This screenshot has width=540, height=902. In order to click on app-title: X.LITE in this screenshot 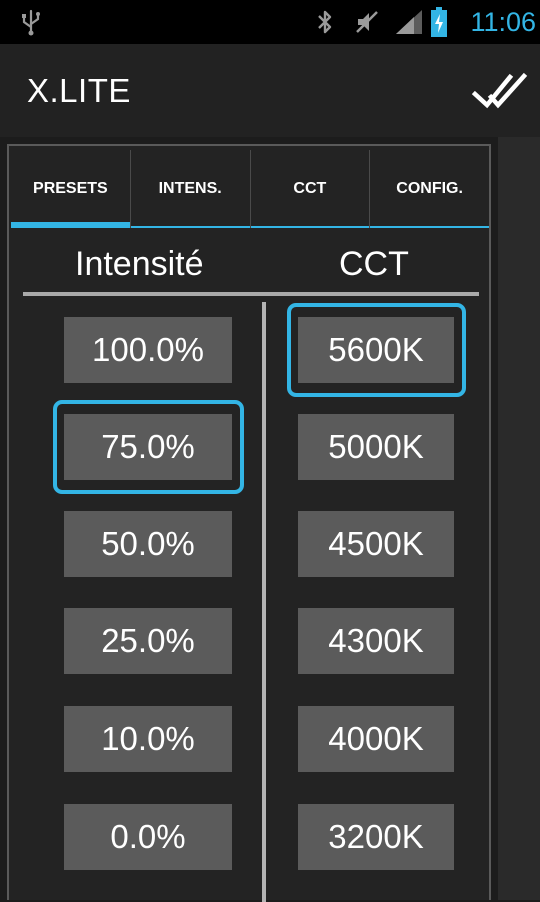, I will do `click(79, 90)`.